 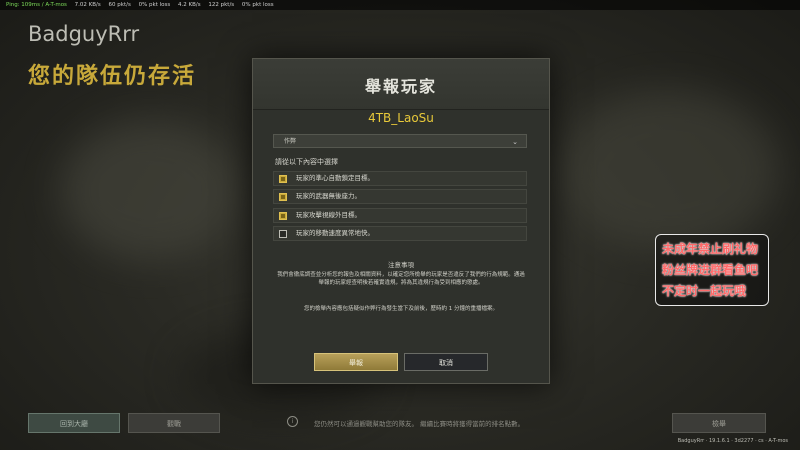 What do you see at coordinates (74, 423) in the screenshot?
I see `return-to-lobby-button: 回到大廳` at bounding box center [74, 423].